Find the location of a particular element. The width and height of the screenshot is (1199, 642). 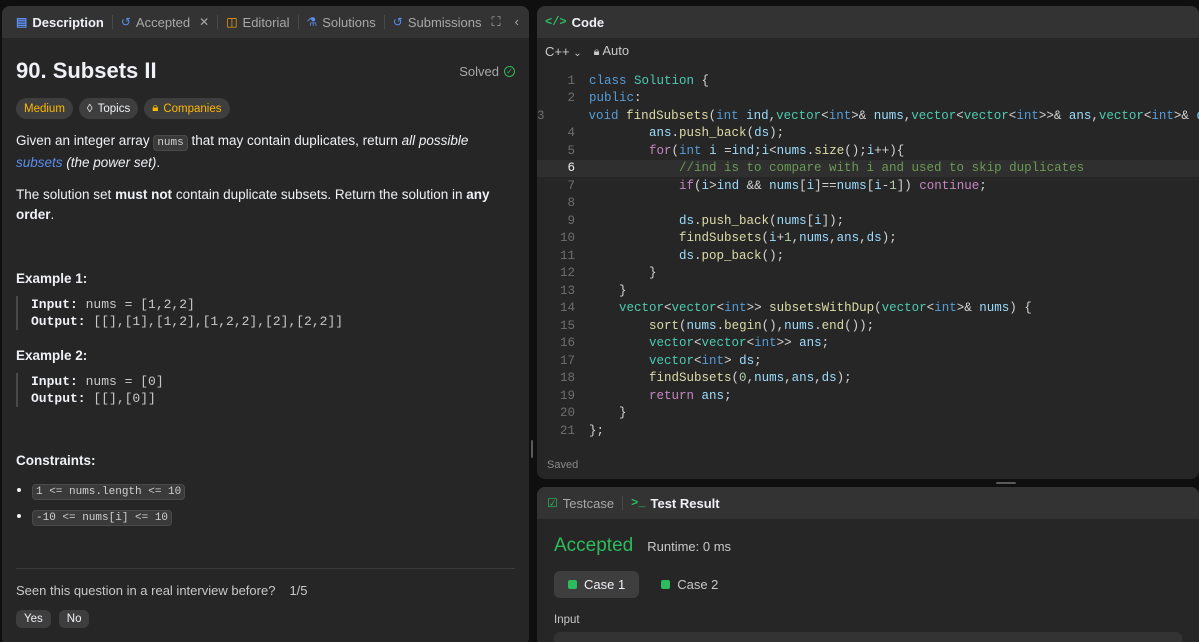

code-tab-bar: </> Code is located at coordinates (868, 22).